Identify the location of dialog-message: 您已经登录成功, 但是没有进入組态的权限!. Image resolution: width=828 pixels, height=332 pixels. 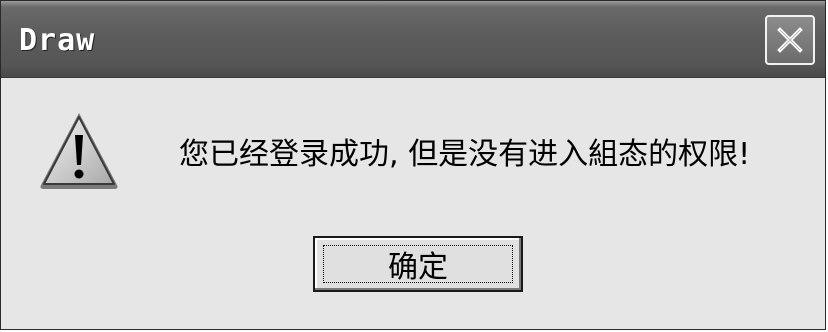
(465, 154).